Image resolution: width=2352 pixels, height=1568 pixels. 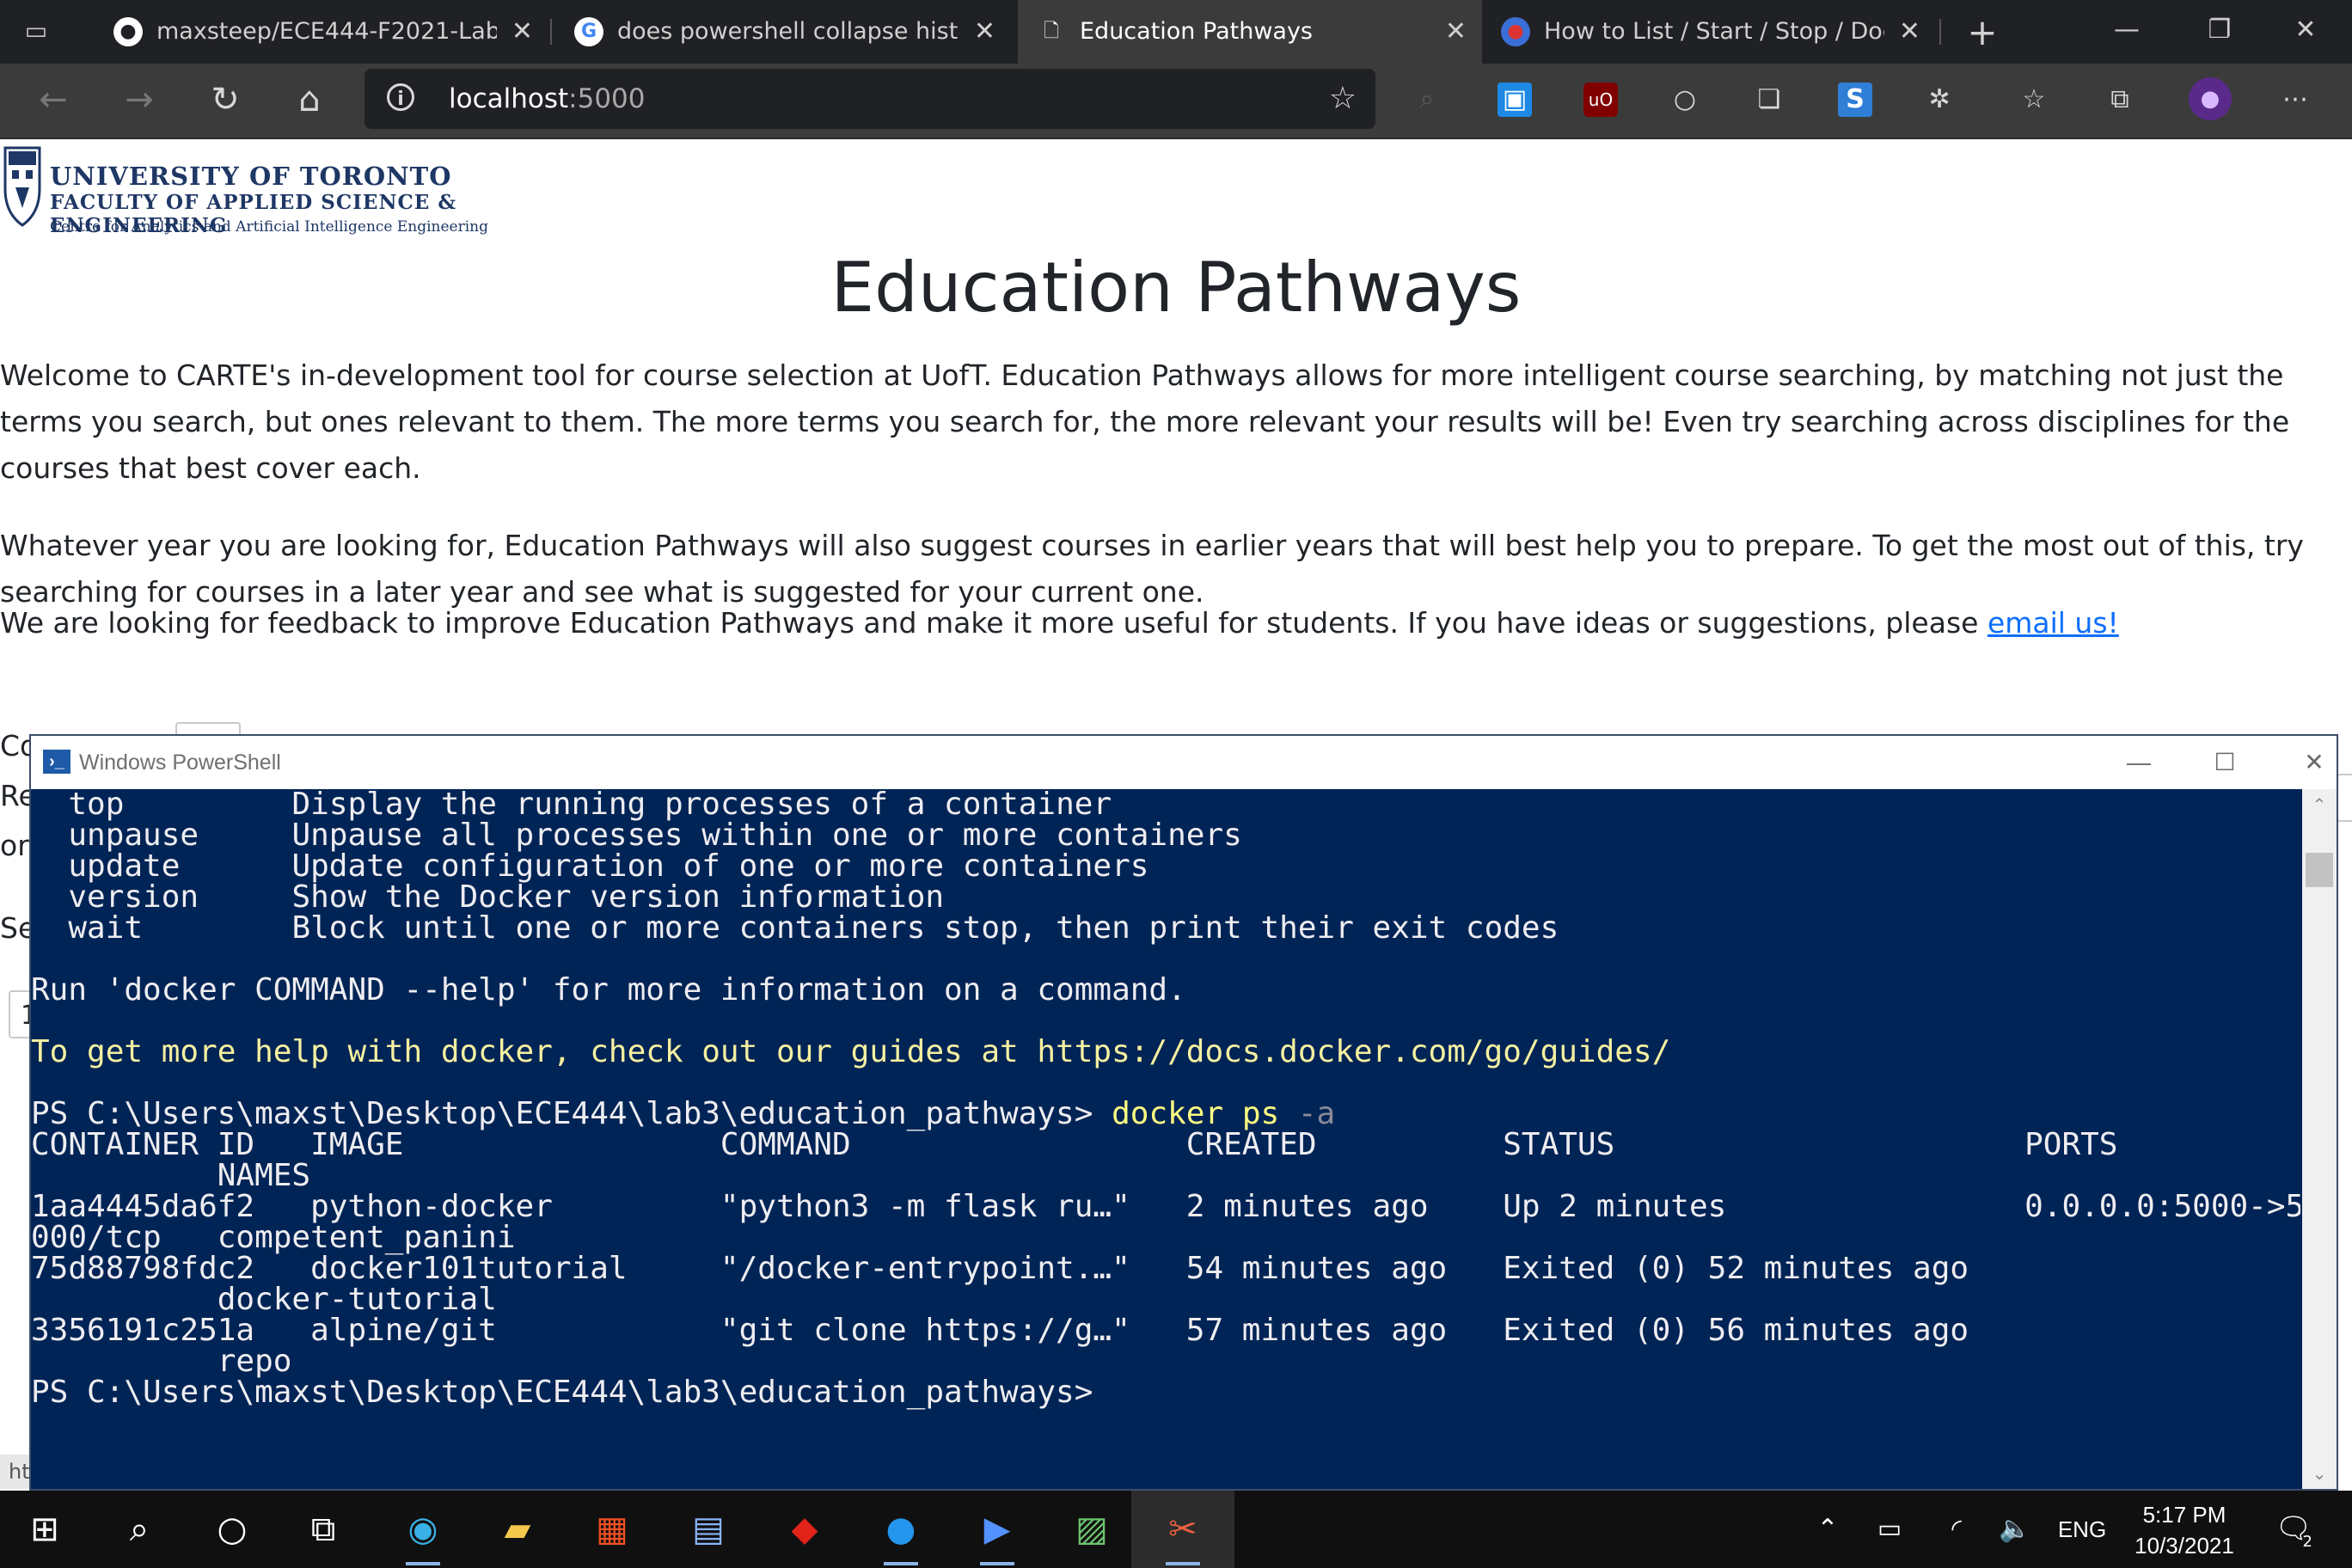 I want to click on microsoft-store-icon: ▦, so click(x=612, y=1529).